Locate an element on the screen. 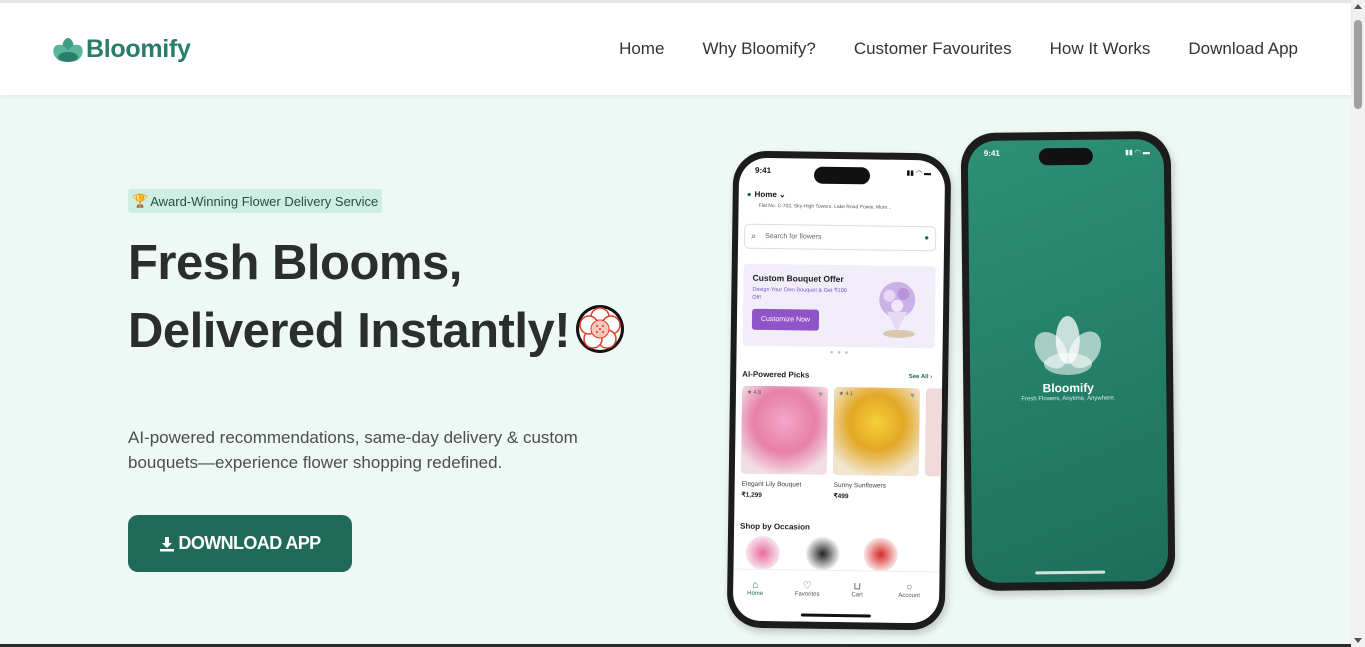 Image resolution: width=1365 pixels, height=647 pixels. scrollbar-thumb is located at coordinates (1358, 64).